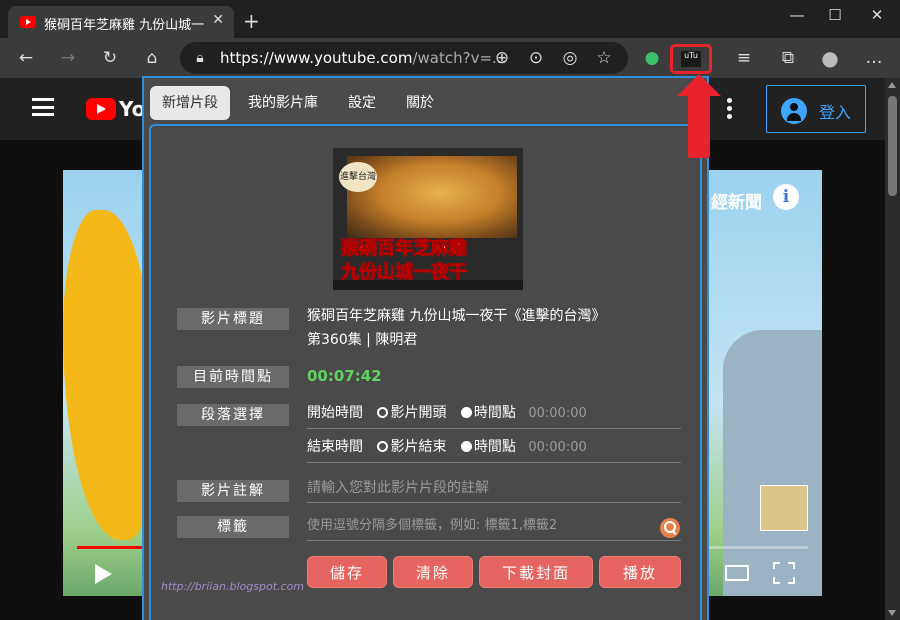  What do you see at coordinates (640, 572) in the screenshot?
I see `play-button: 播放` at bounding box center [640, 572].